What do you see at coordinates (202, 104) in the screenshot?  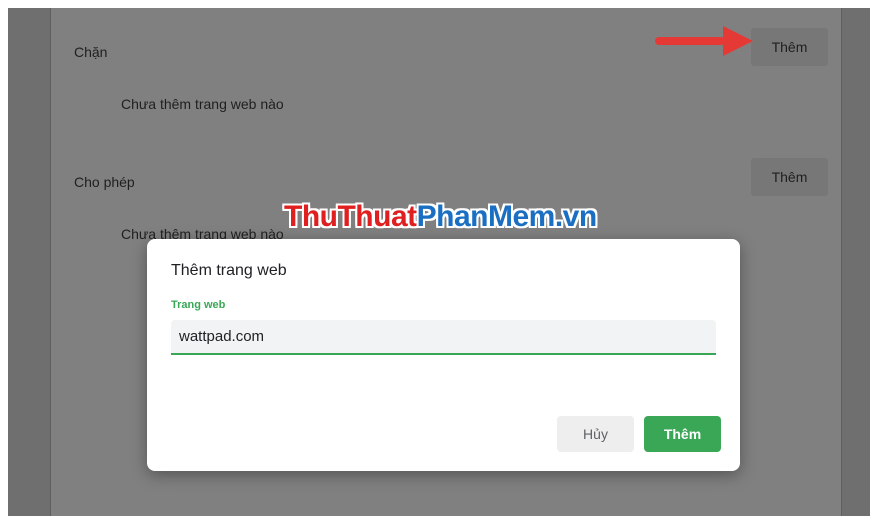 I see `blocked-empty-text: Chưa thêm trang web nào` at bounding box center [202, 104].